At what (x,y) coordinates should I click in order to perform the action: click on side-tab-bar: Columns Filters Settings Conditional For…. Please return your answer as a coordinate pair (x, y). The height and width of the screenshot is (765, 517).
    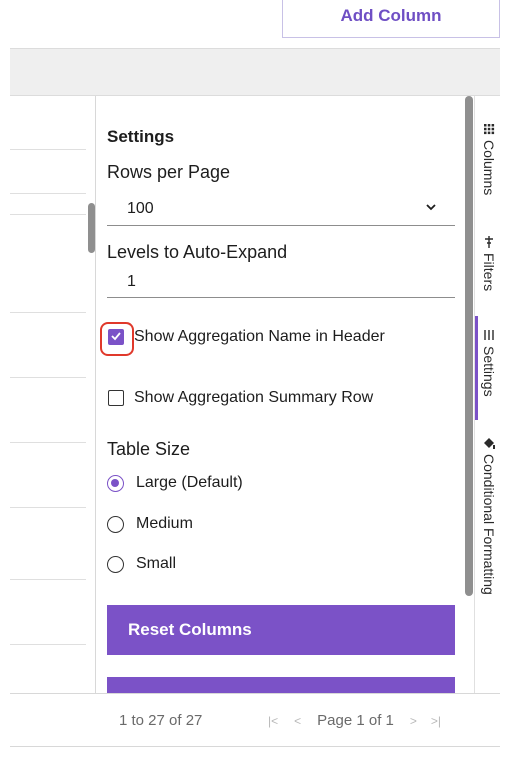
    Looking at the image, I should click on (488, 394).